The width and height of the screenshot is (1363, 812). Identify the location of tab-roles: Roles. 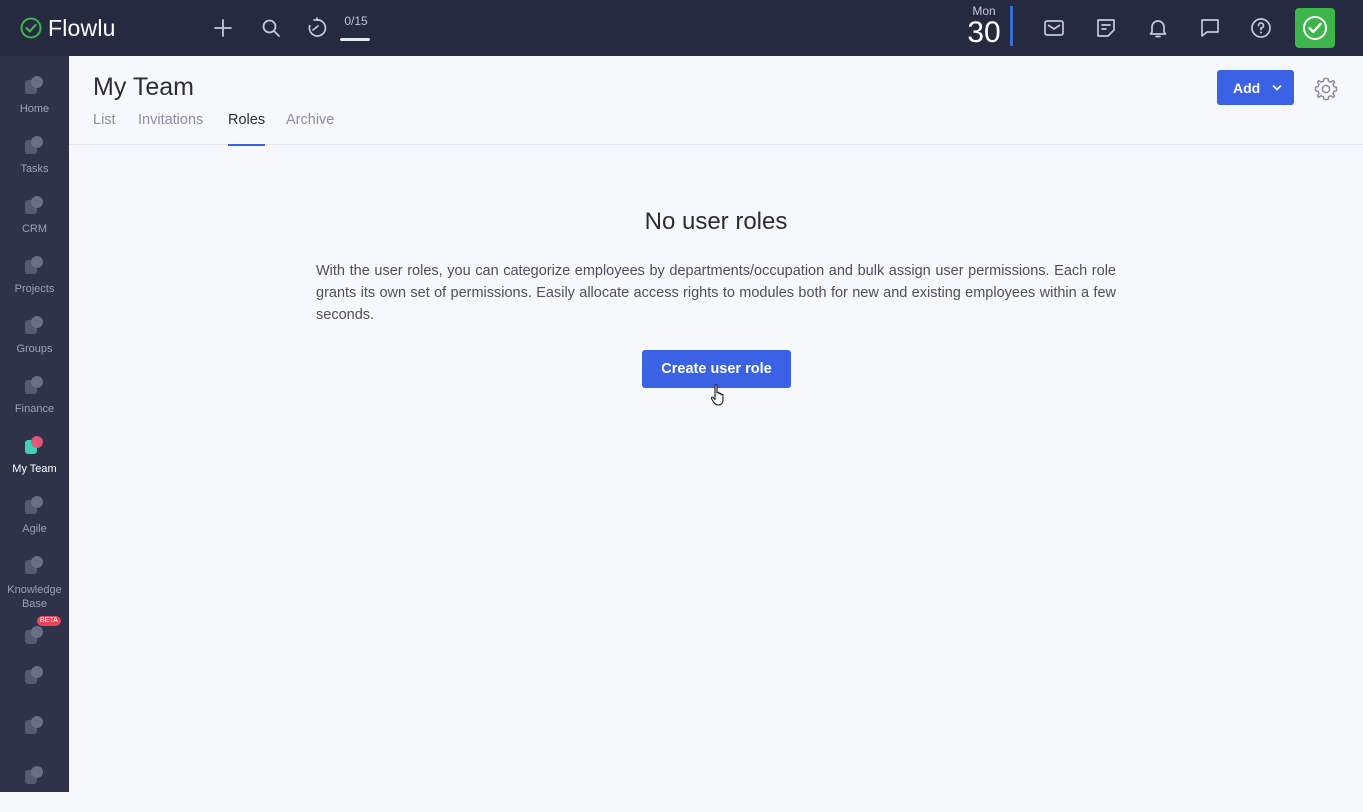
(247, 129).